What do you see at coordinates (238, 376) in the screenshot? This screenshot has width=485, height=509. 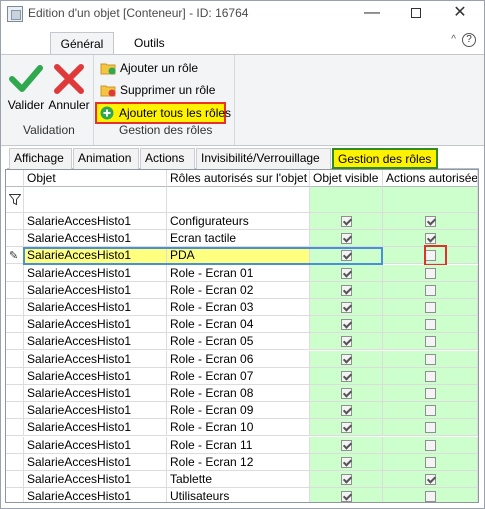 I see `cell-role: Role - Ecran 07` at bounding box center [238, 376].